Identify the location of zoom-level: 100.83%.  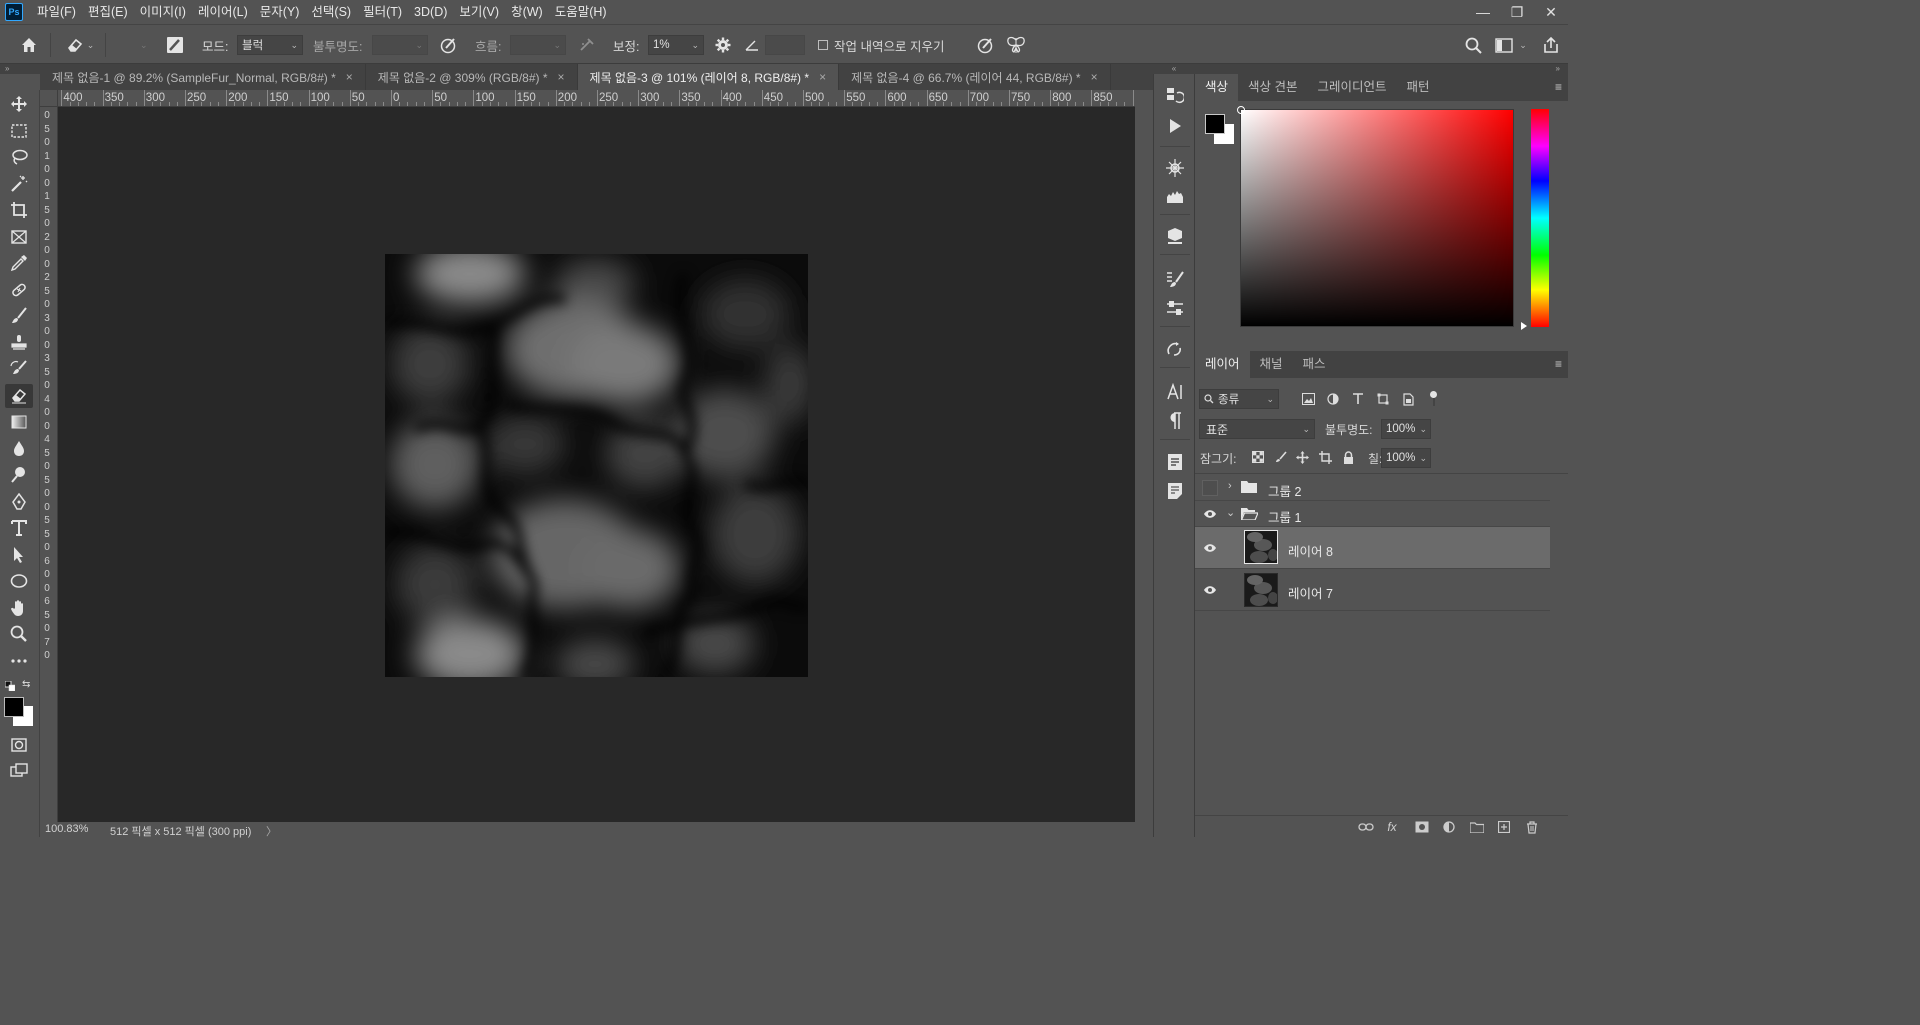
(66, 829).